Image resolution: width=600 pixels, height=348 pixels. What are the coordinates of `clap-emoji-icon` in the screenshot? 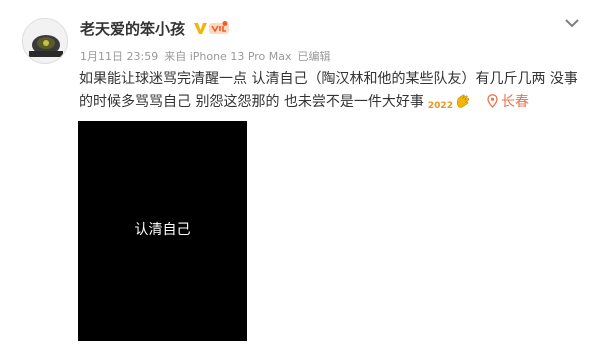 It's located at (463, 101).